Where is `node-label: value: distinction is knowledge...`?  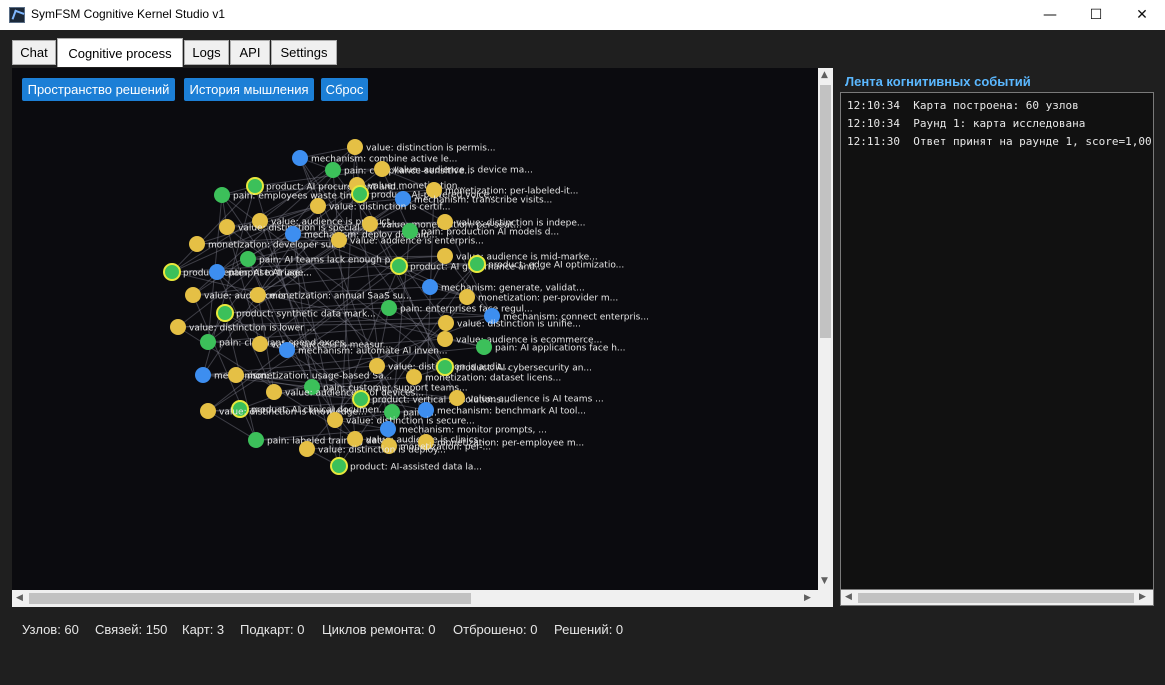 node-label: value: distinction is knowledge... is located at coordinates (293, 413).